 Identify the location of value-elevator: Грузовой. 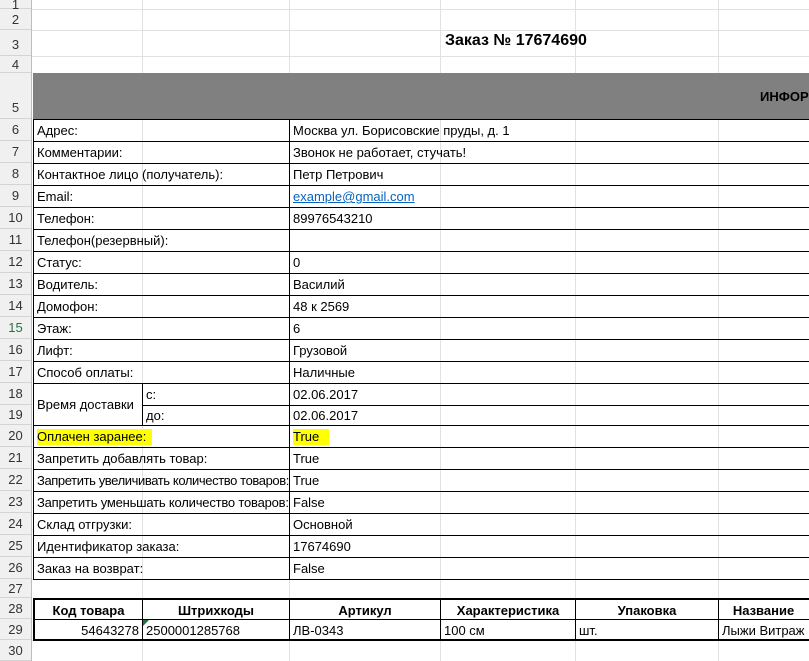
(549, 350).